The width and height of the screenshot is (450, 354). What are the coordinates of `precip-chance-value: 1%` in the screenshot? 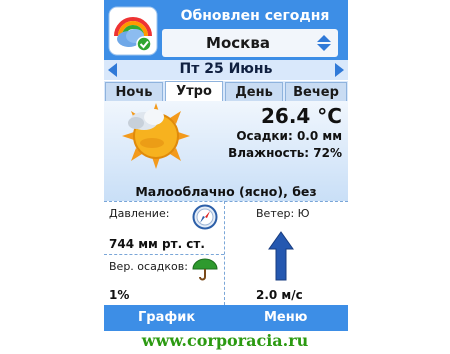 It's located at (119, 295).